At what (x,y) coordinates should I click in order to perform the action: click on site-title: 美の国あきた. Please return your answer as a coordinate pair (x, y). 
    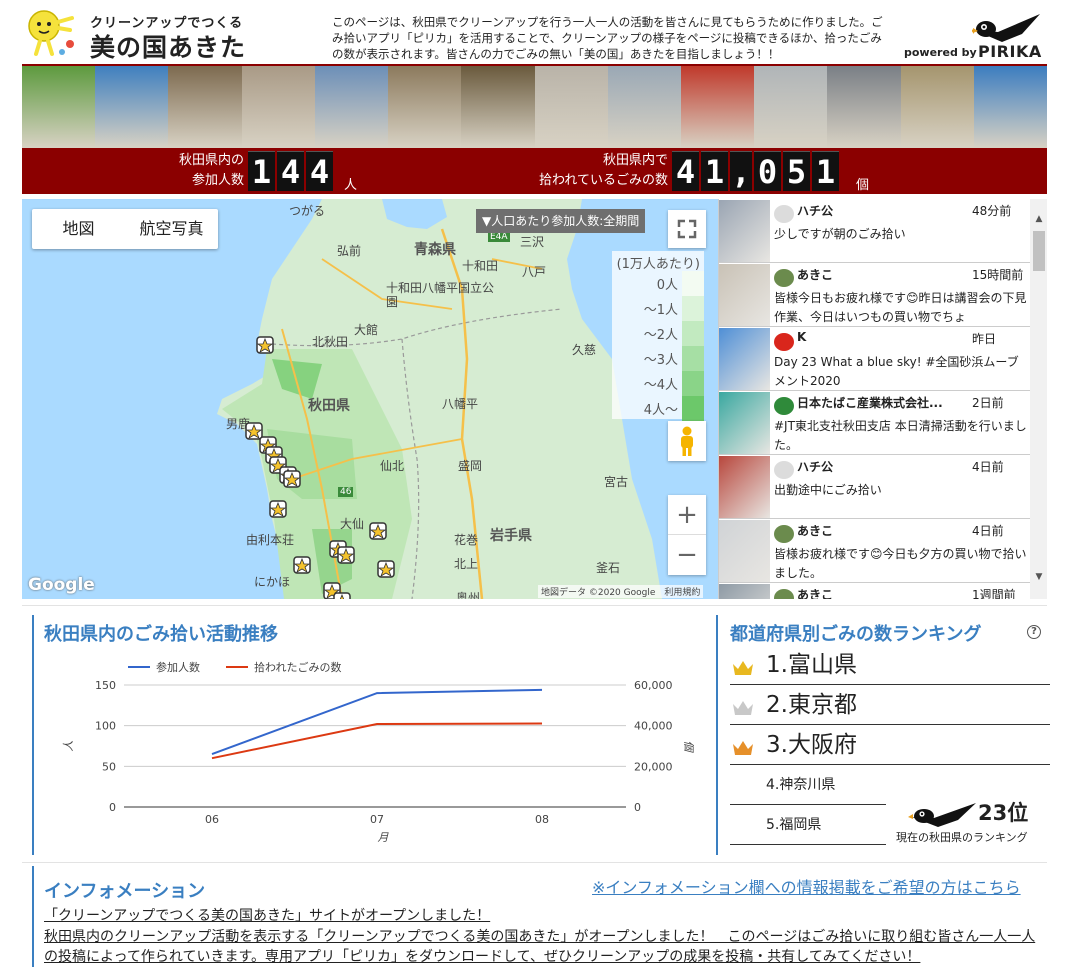
    Looking at the image, I should click on (168, 47).